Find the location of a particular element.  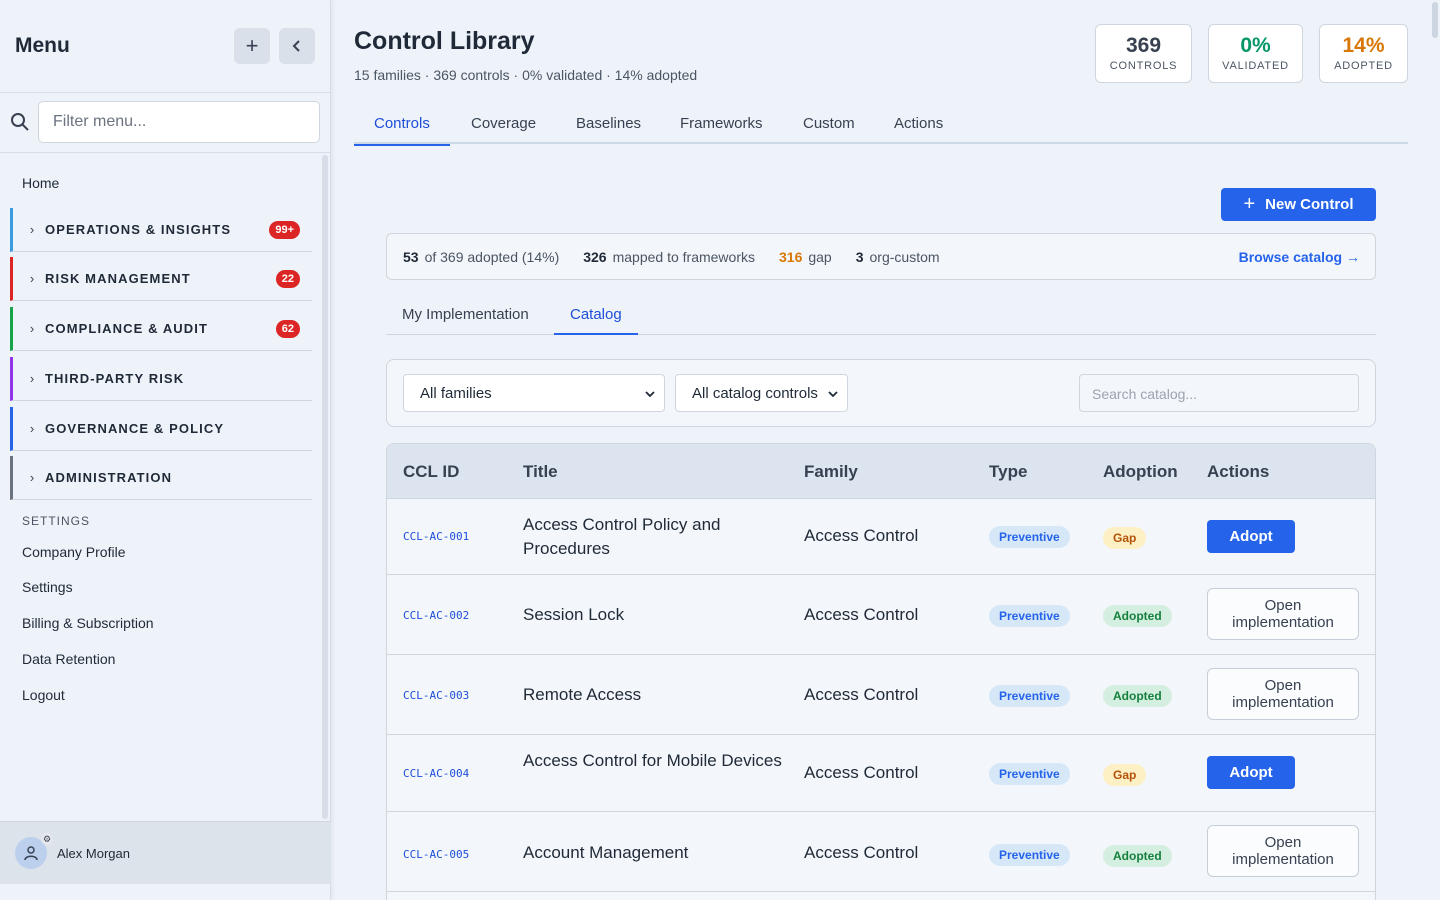

column-header-adoption: Adoption is located at coordinates (1140, 471).